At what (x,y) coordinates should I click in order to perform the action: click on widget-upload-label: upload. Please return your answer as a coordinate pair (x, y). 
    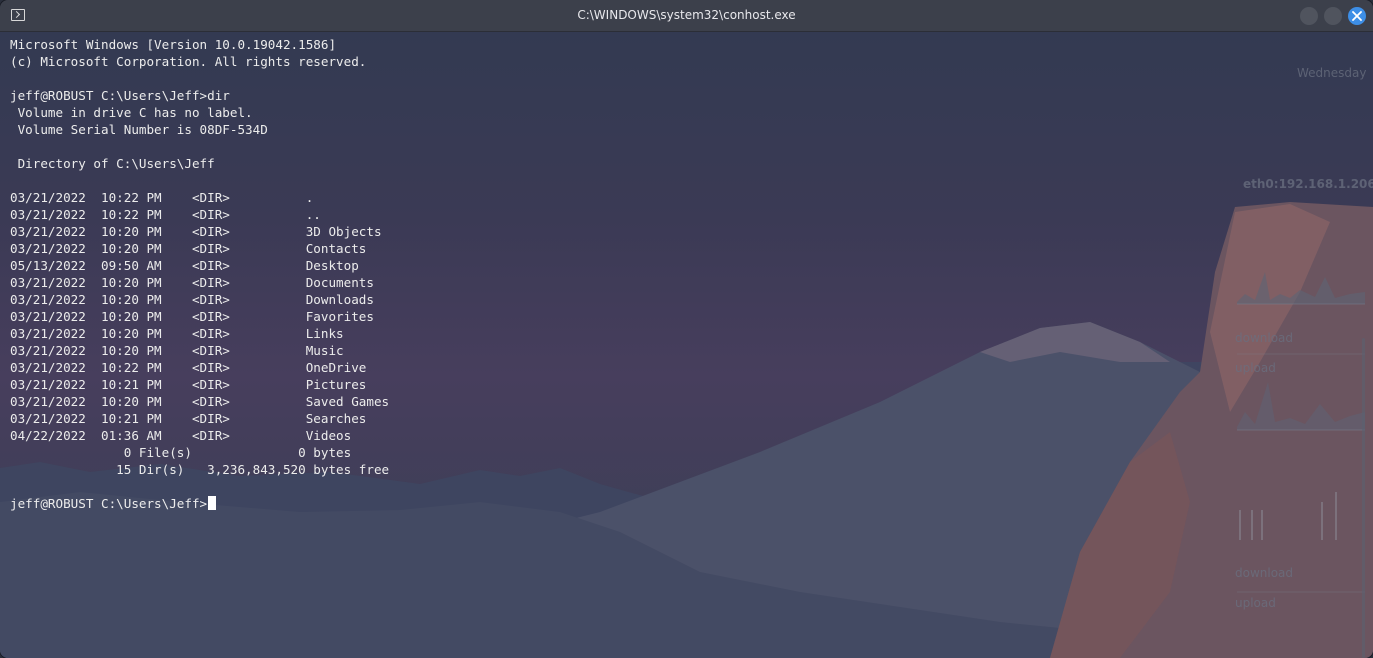
    Looking at the image, I should click on (1255, 368).